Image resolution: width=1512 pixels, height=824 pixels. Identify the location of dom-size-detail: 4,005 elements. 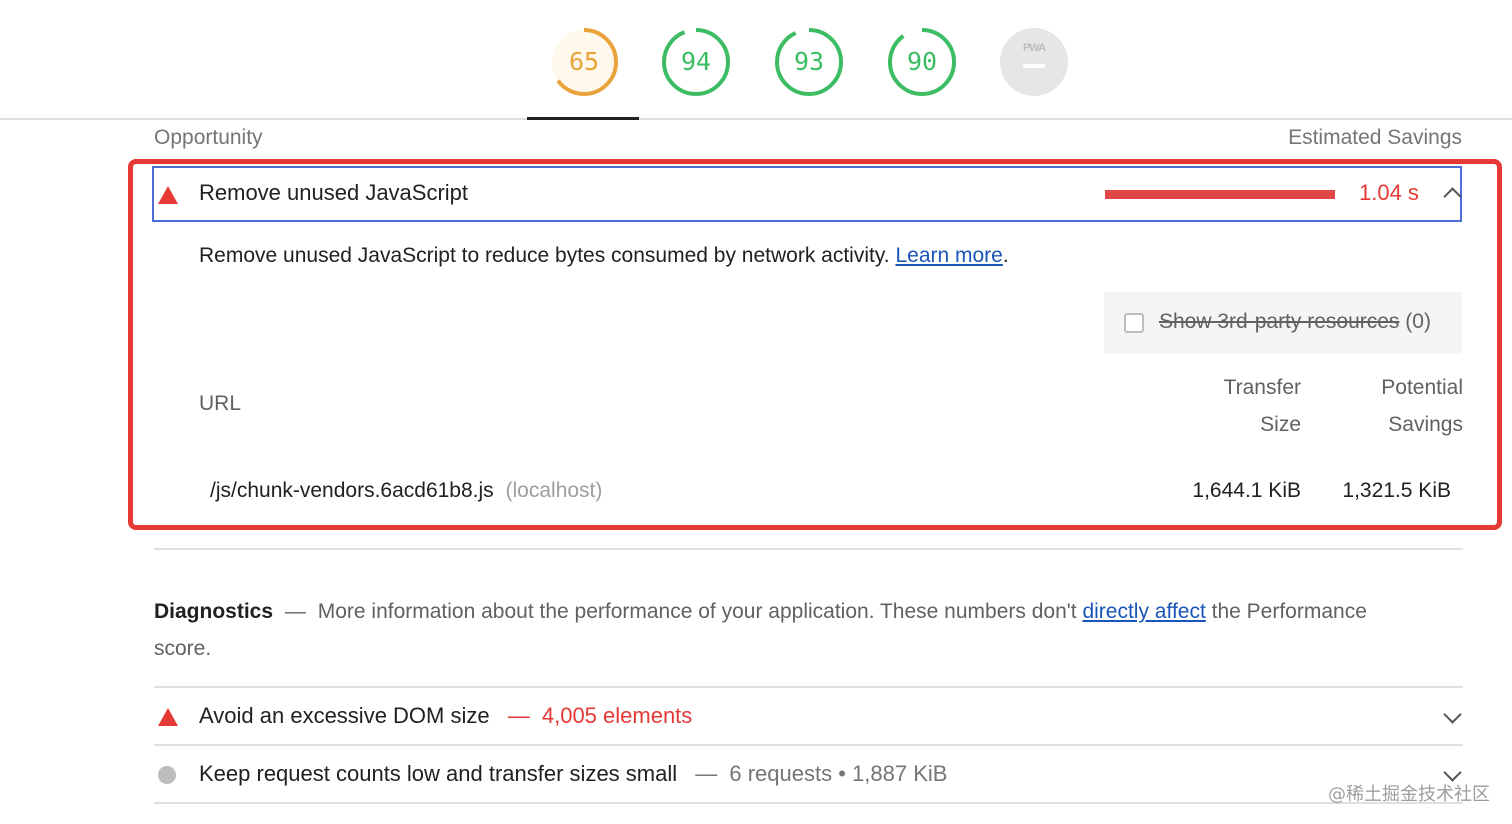
(617, 715).